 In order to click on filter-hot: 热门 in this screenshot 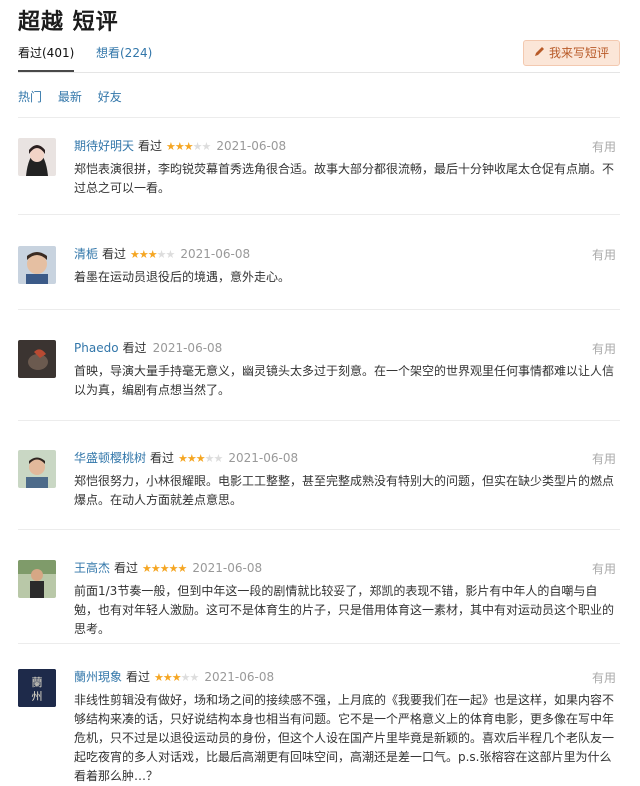, I will do `click(30, 97)`.